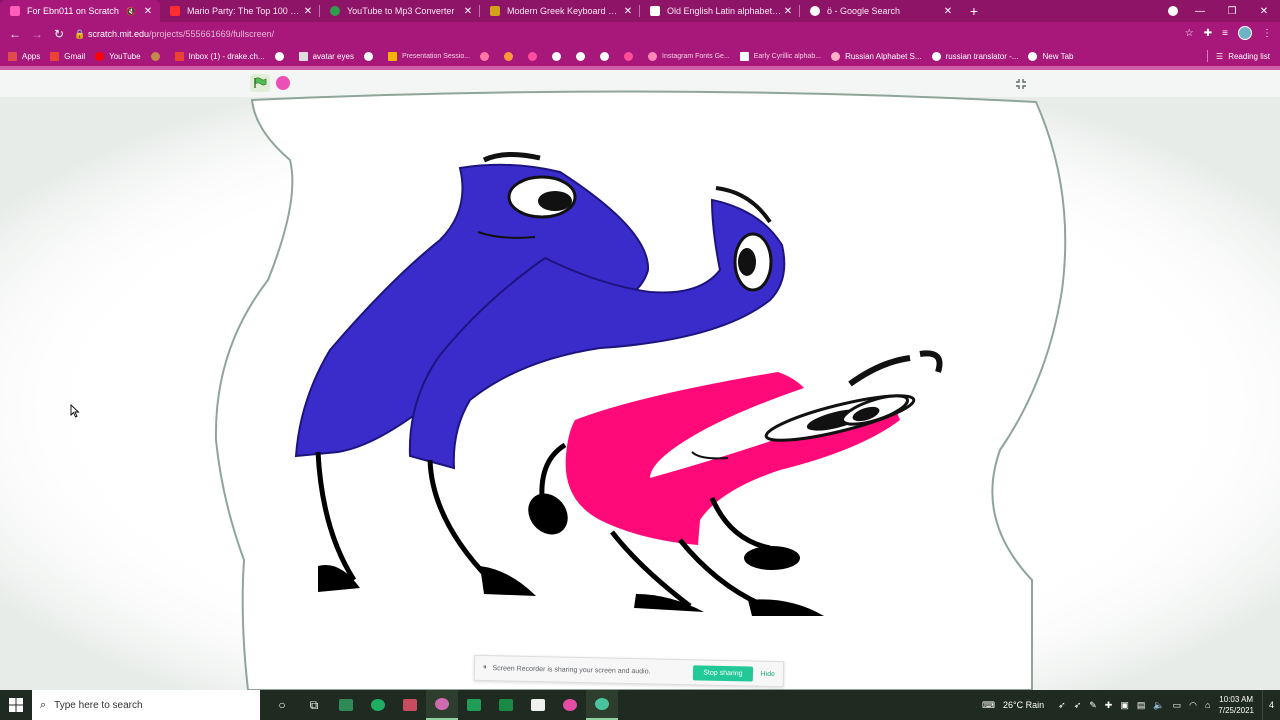 The height and width of the screenshot is (720, 1280). I want to click on chrome-profile-icon, so click(602, 705).